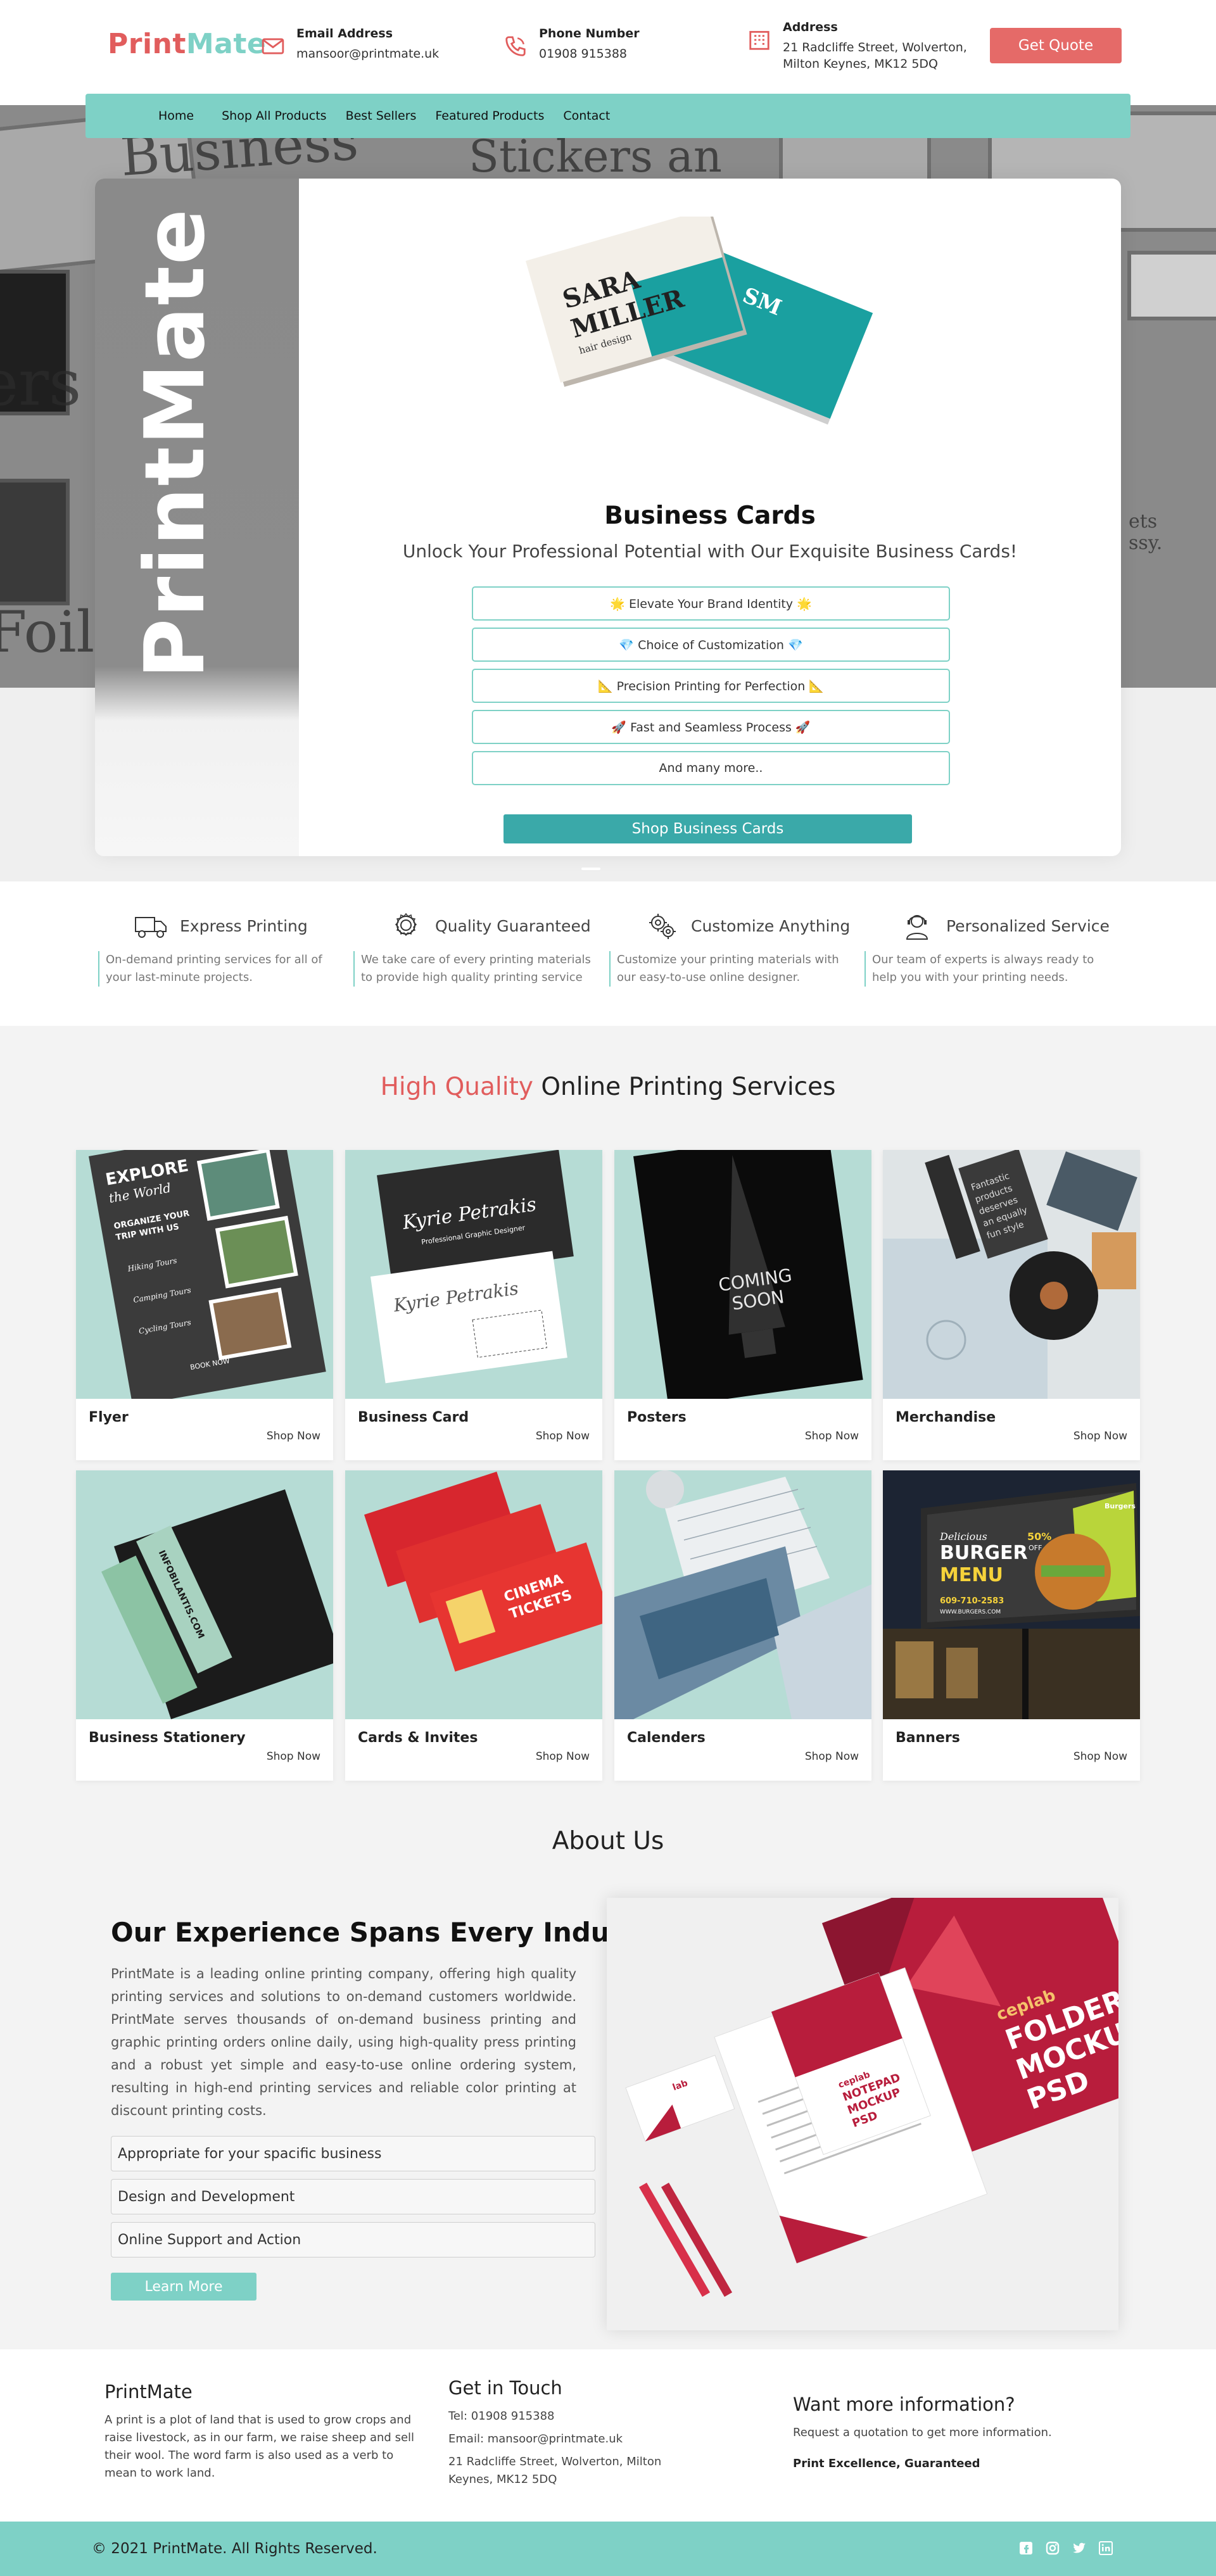 Image resolution: width=1216 pixels, height=2576 pixels. I want to click on feature-item: 📐 Precision Printing for Perfection 📐, so click(711, 686).